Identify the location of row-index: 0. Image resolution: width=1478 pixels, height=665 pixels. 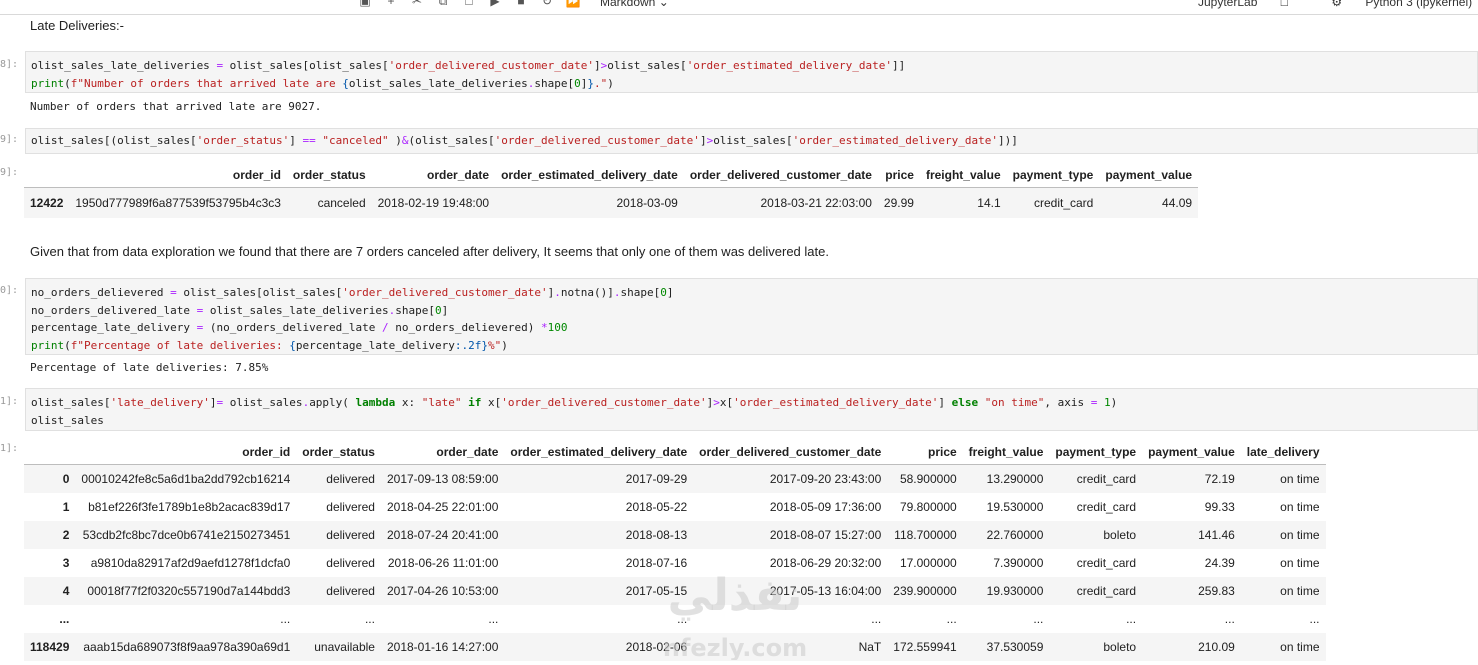
(66, 478).